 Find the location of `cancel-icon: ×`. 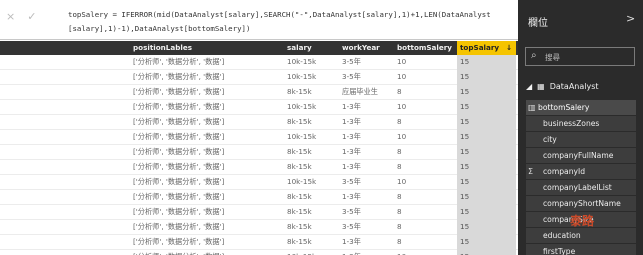

cancel-icon: × is located at coordinates (10, 18).